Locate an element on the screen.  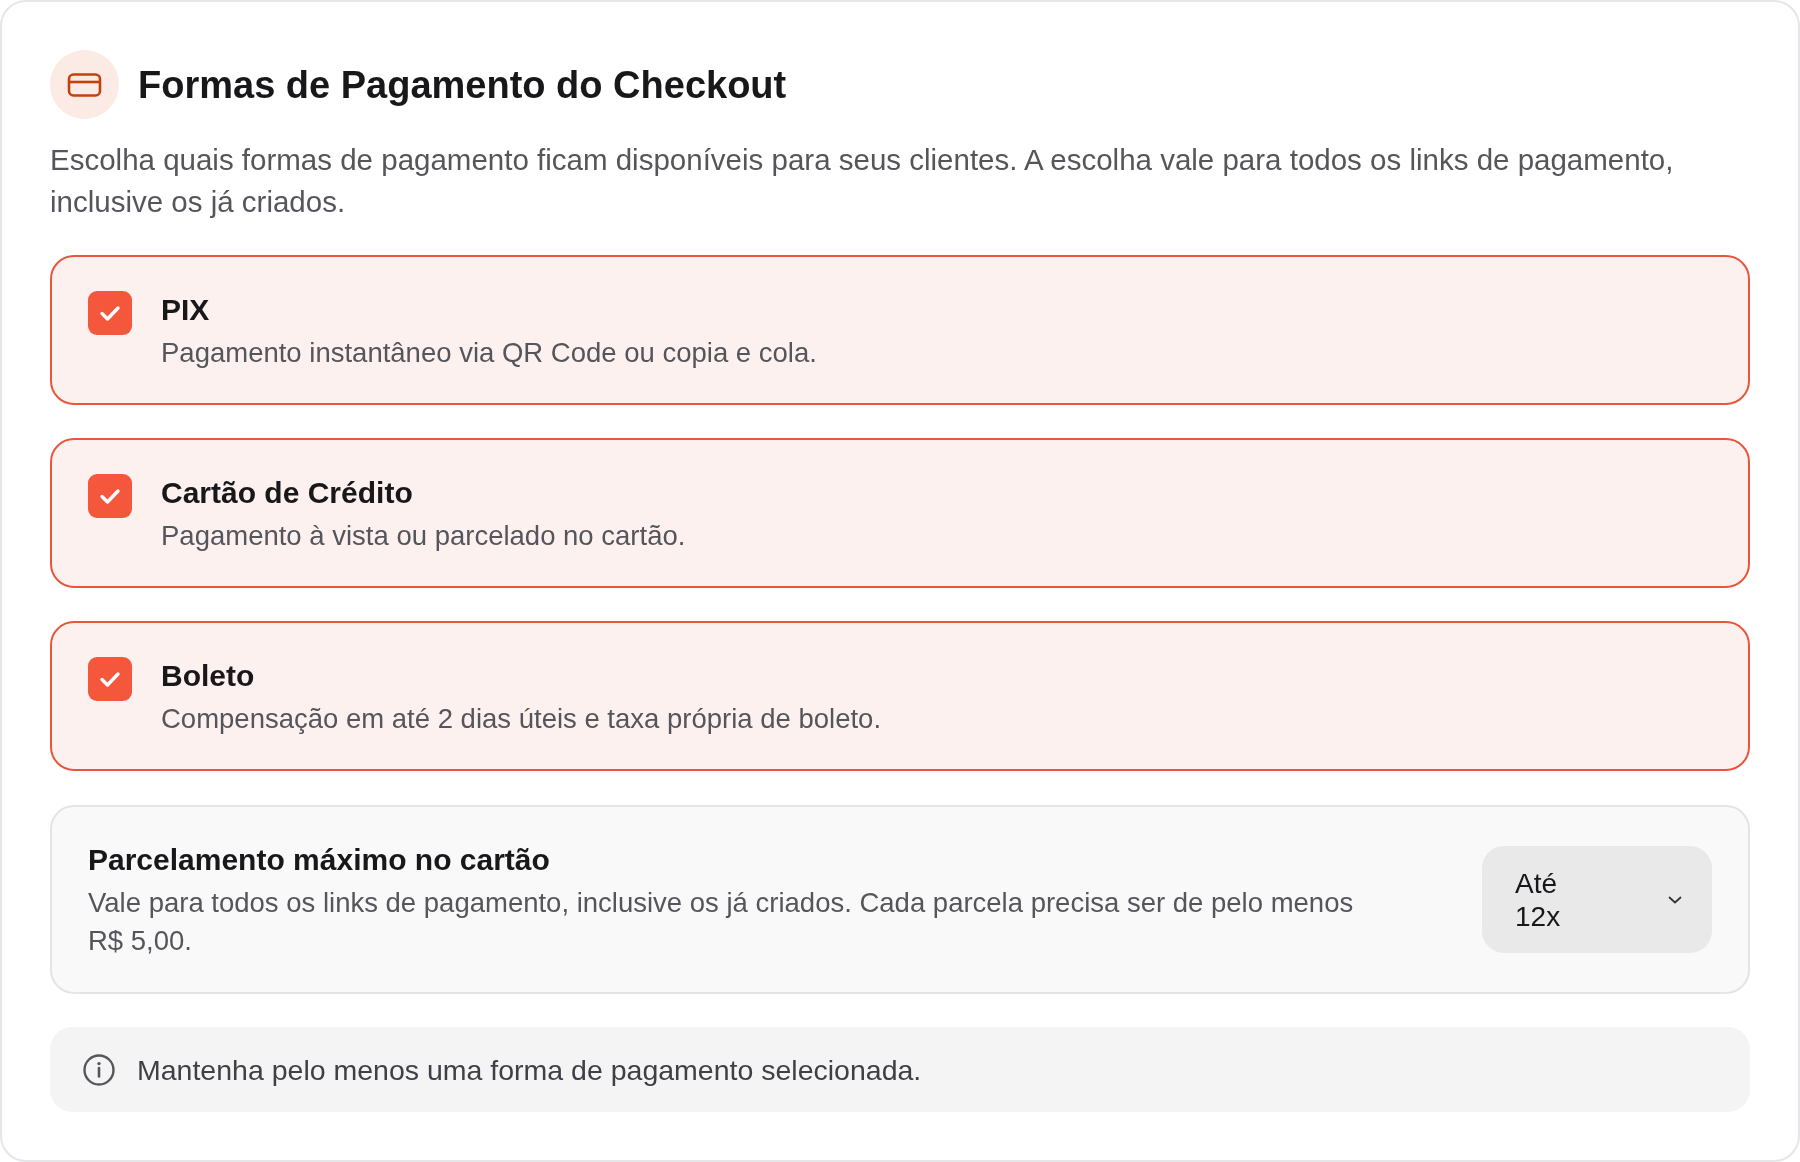
option-title: PIX is located at coordinates (186, 310).